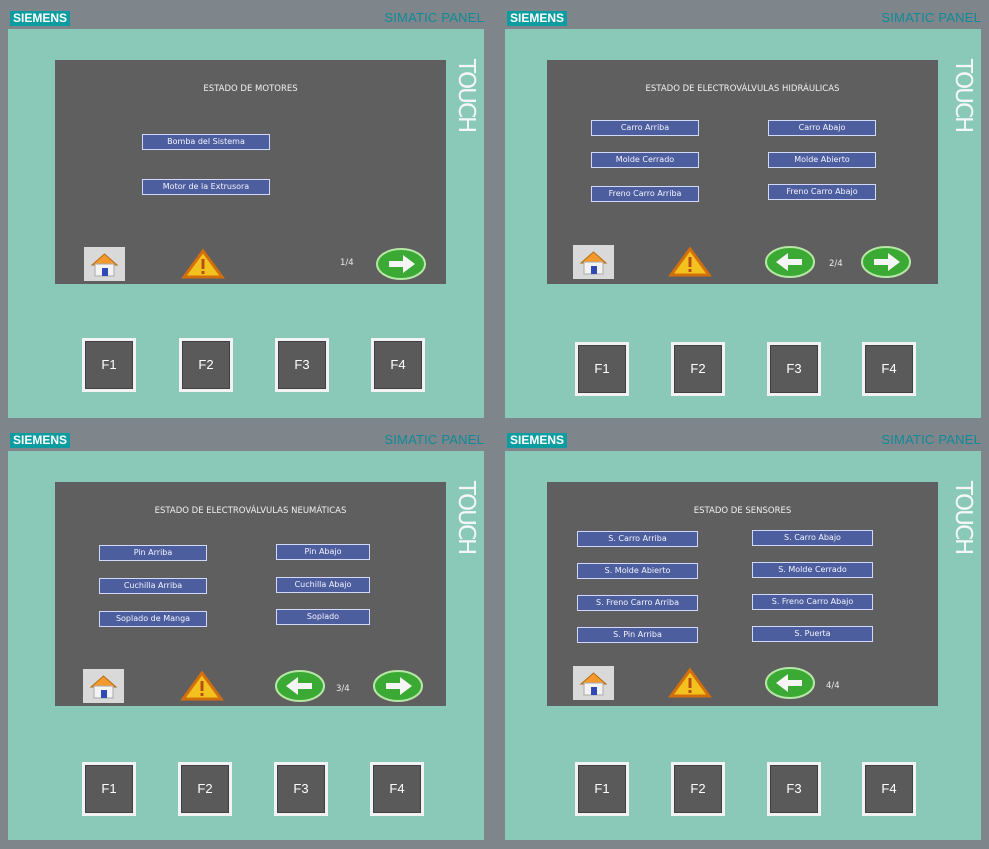 The width and height of the screenshot is (989, 849). I want to click on status-button-cuchilla-abajo: Cuchilla Abajo, so click(323, 585).